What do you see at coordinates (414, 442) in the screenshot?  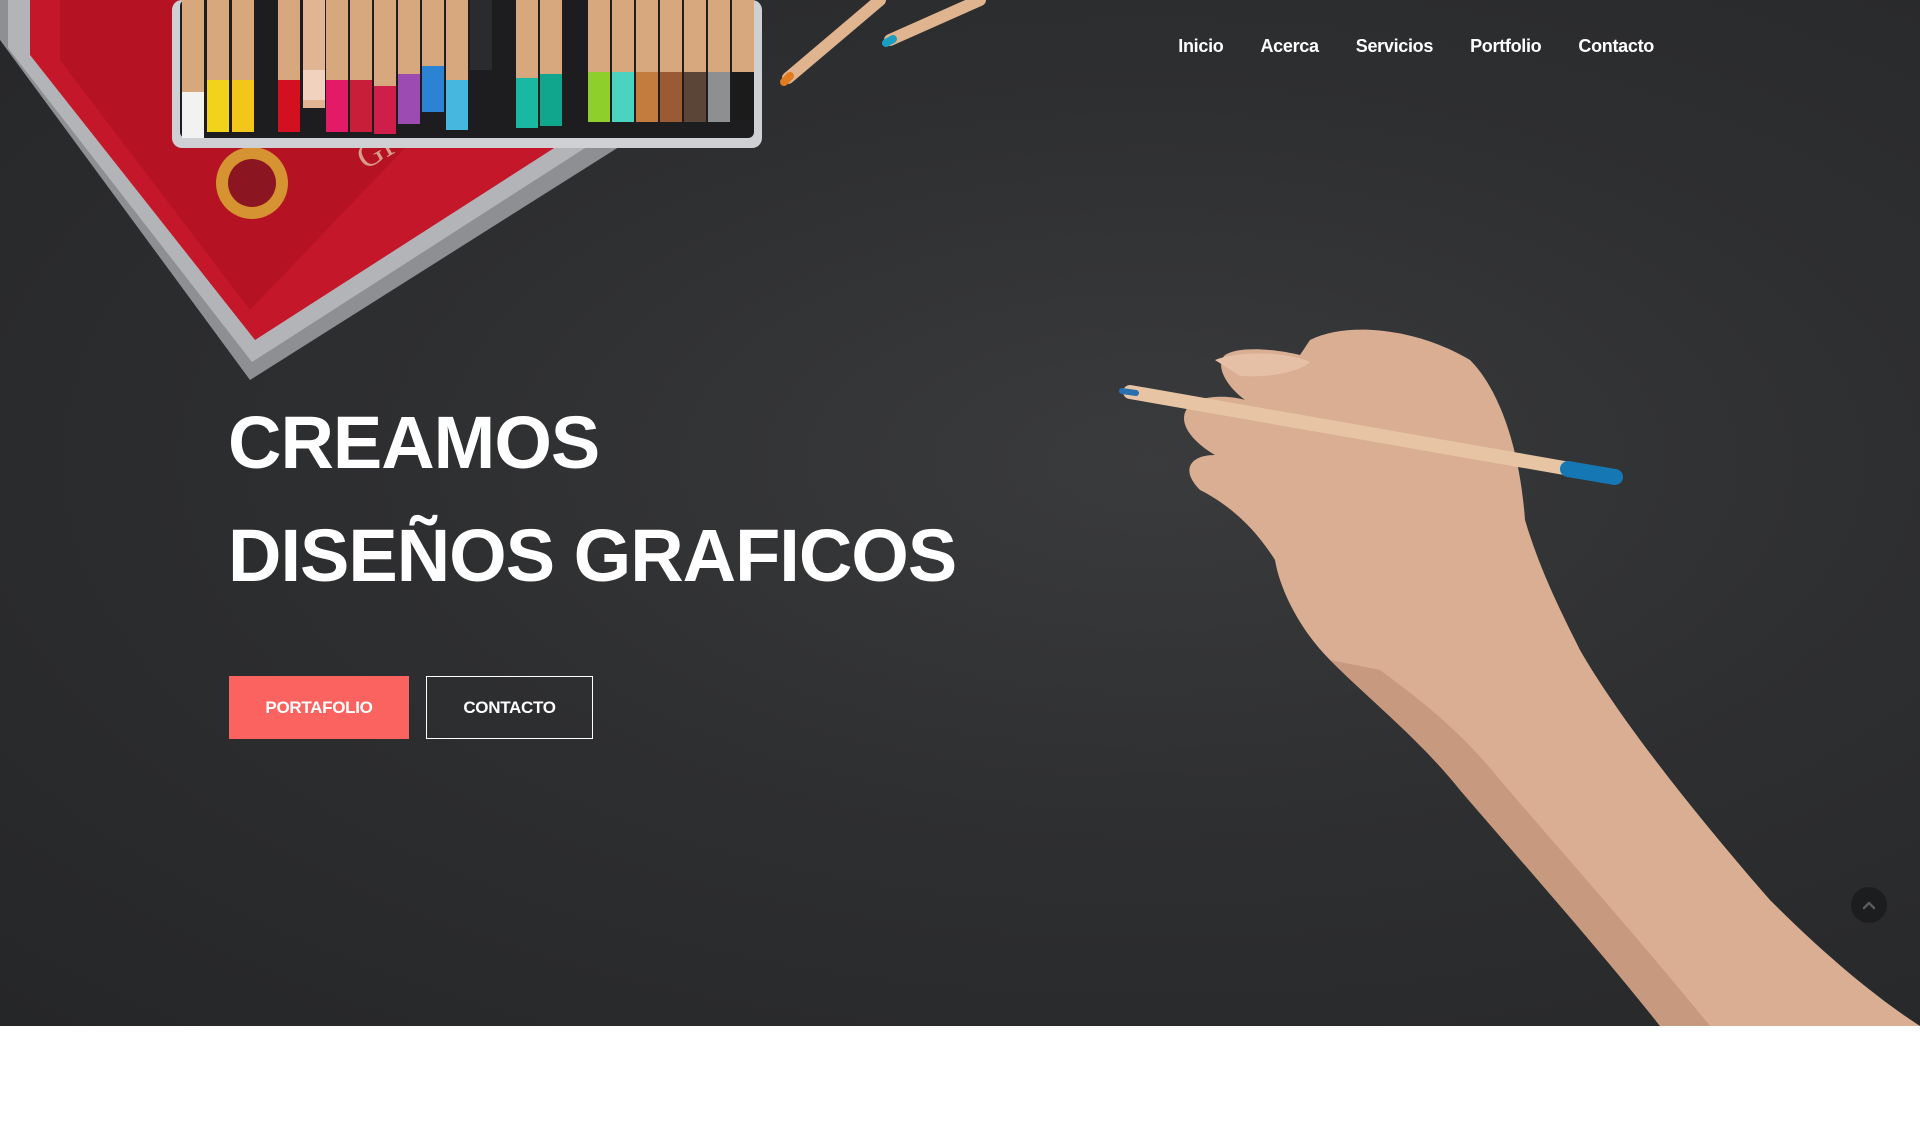 I see `hero-headline-line1: CREAMOS` at bounding box center [414, 442].